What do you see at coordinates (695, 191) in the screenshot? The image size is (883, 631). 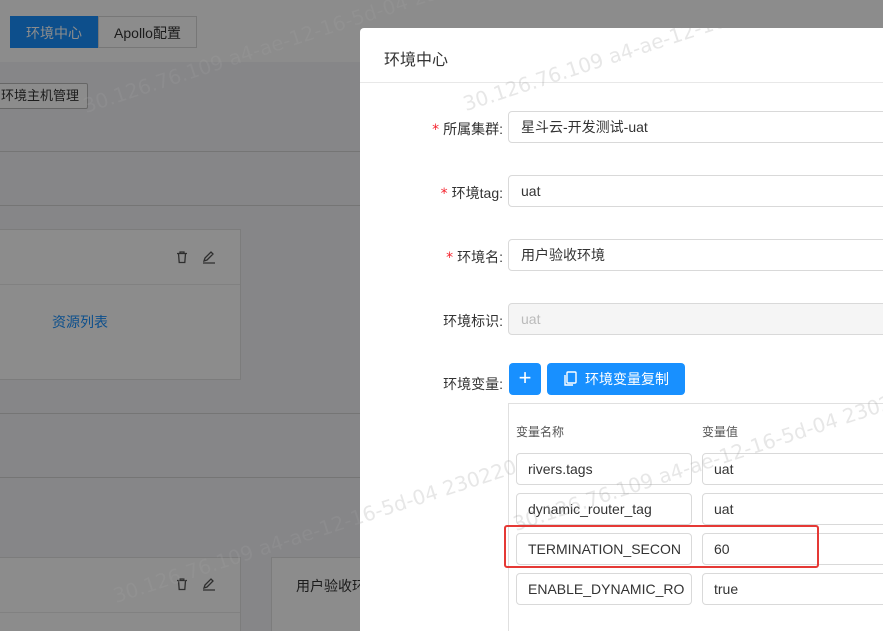 I see `env-tag-input: uat` at bounding box center [695, 191].